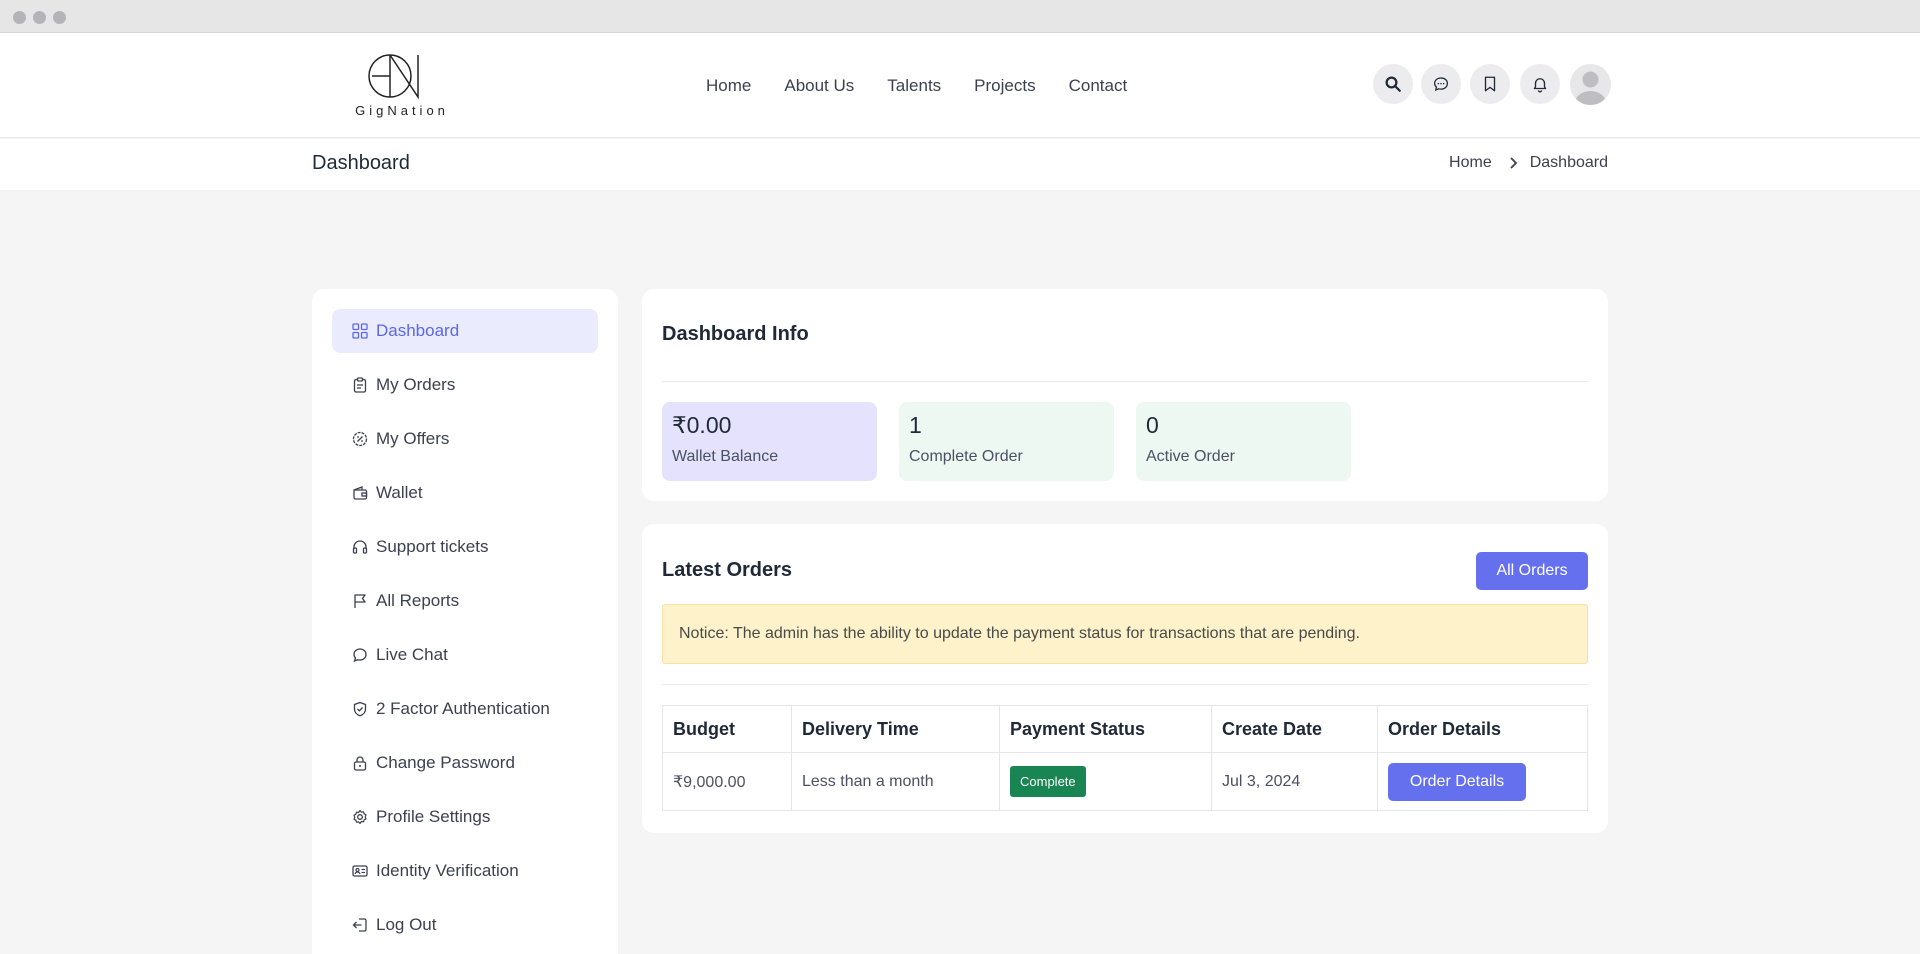 This screenshot has width=1920, height=954. I want to click on latest-orders-title: Latest Orders, so click(727, 570).